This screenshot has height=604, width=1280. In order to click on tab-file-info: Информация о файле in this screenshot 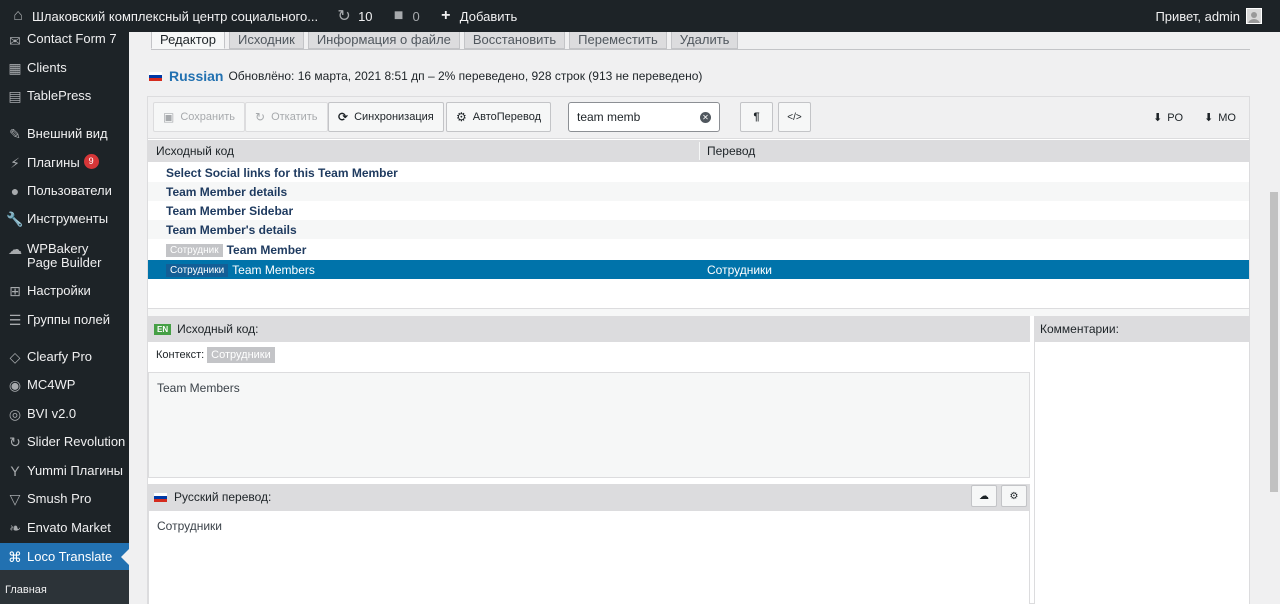, I will do `click(383, 40)`.